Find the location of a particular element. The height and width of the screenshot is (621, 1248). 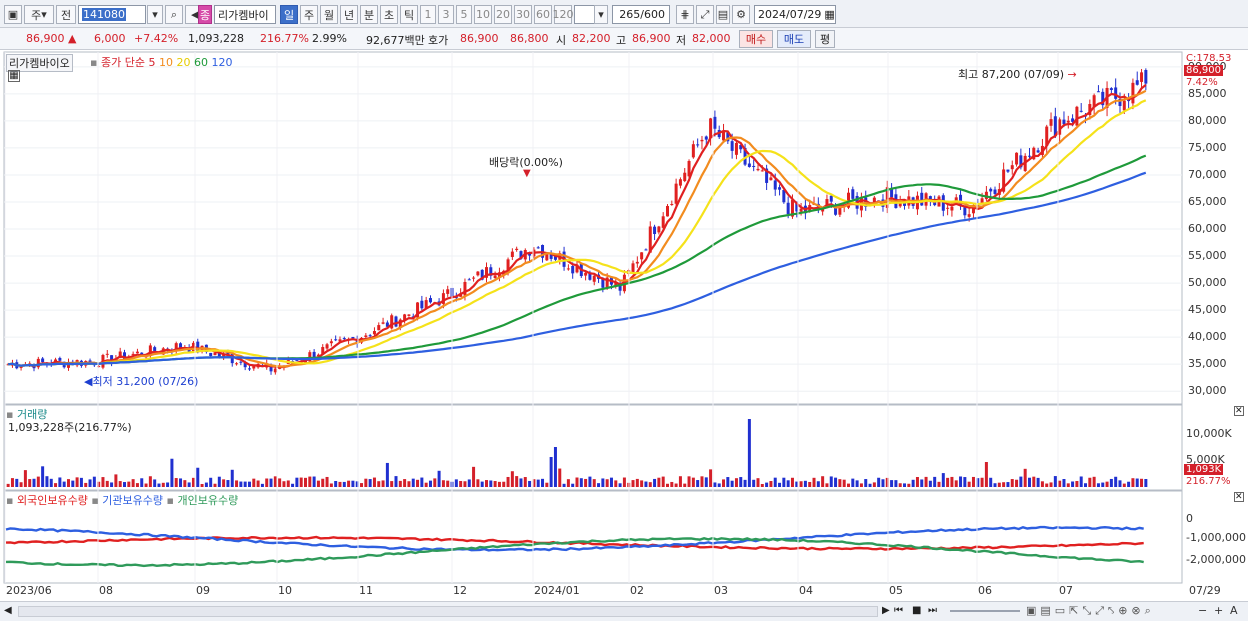

font-size-icon: A is located at coordinates (1234, 610).